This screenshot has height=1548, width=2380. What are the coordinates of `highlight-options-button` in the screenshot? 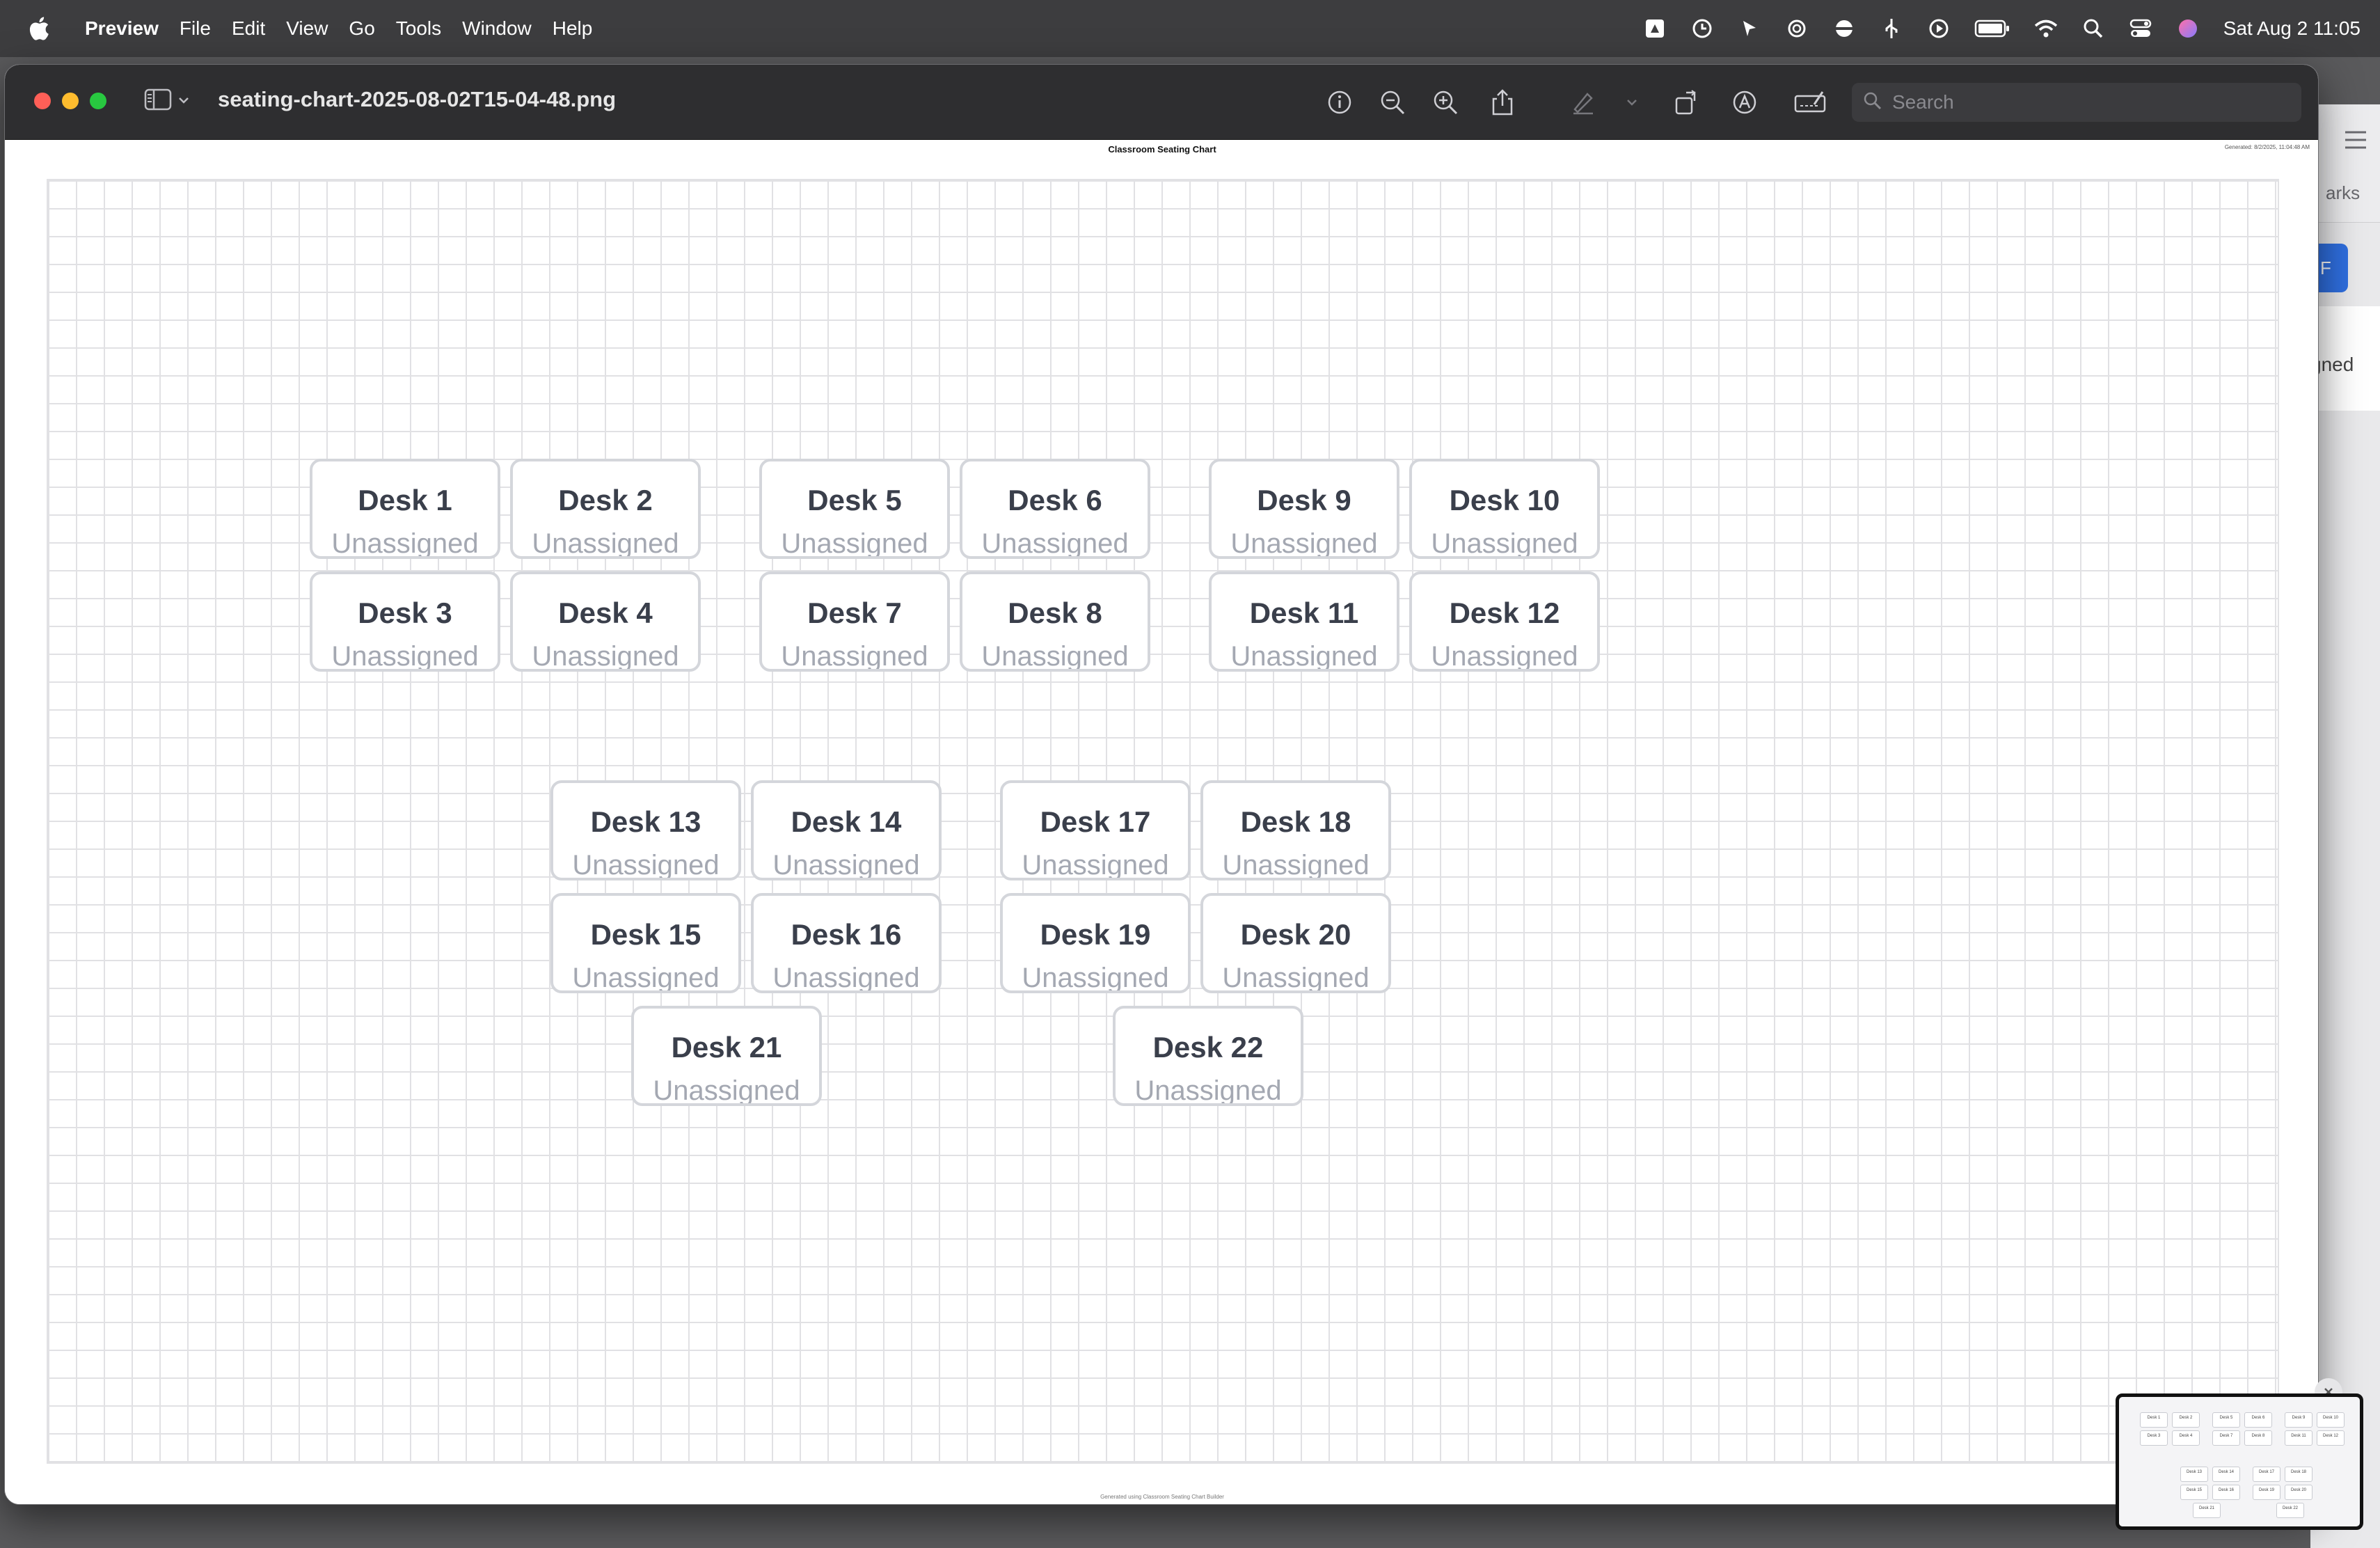 It's located at (1632, 102).